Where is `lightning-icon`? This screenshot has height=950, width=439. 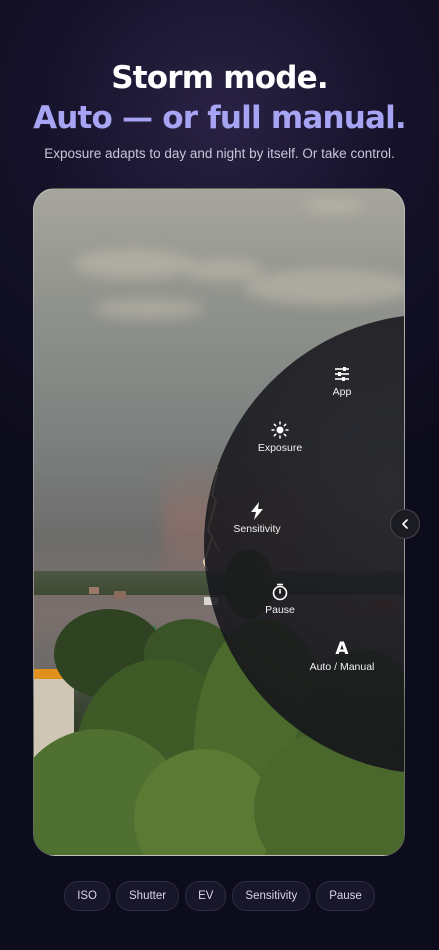
lightning-icon is located at coordinates (257, 511).